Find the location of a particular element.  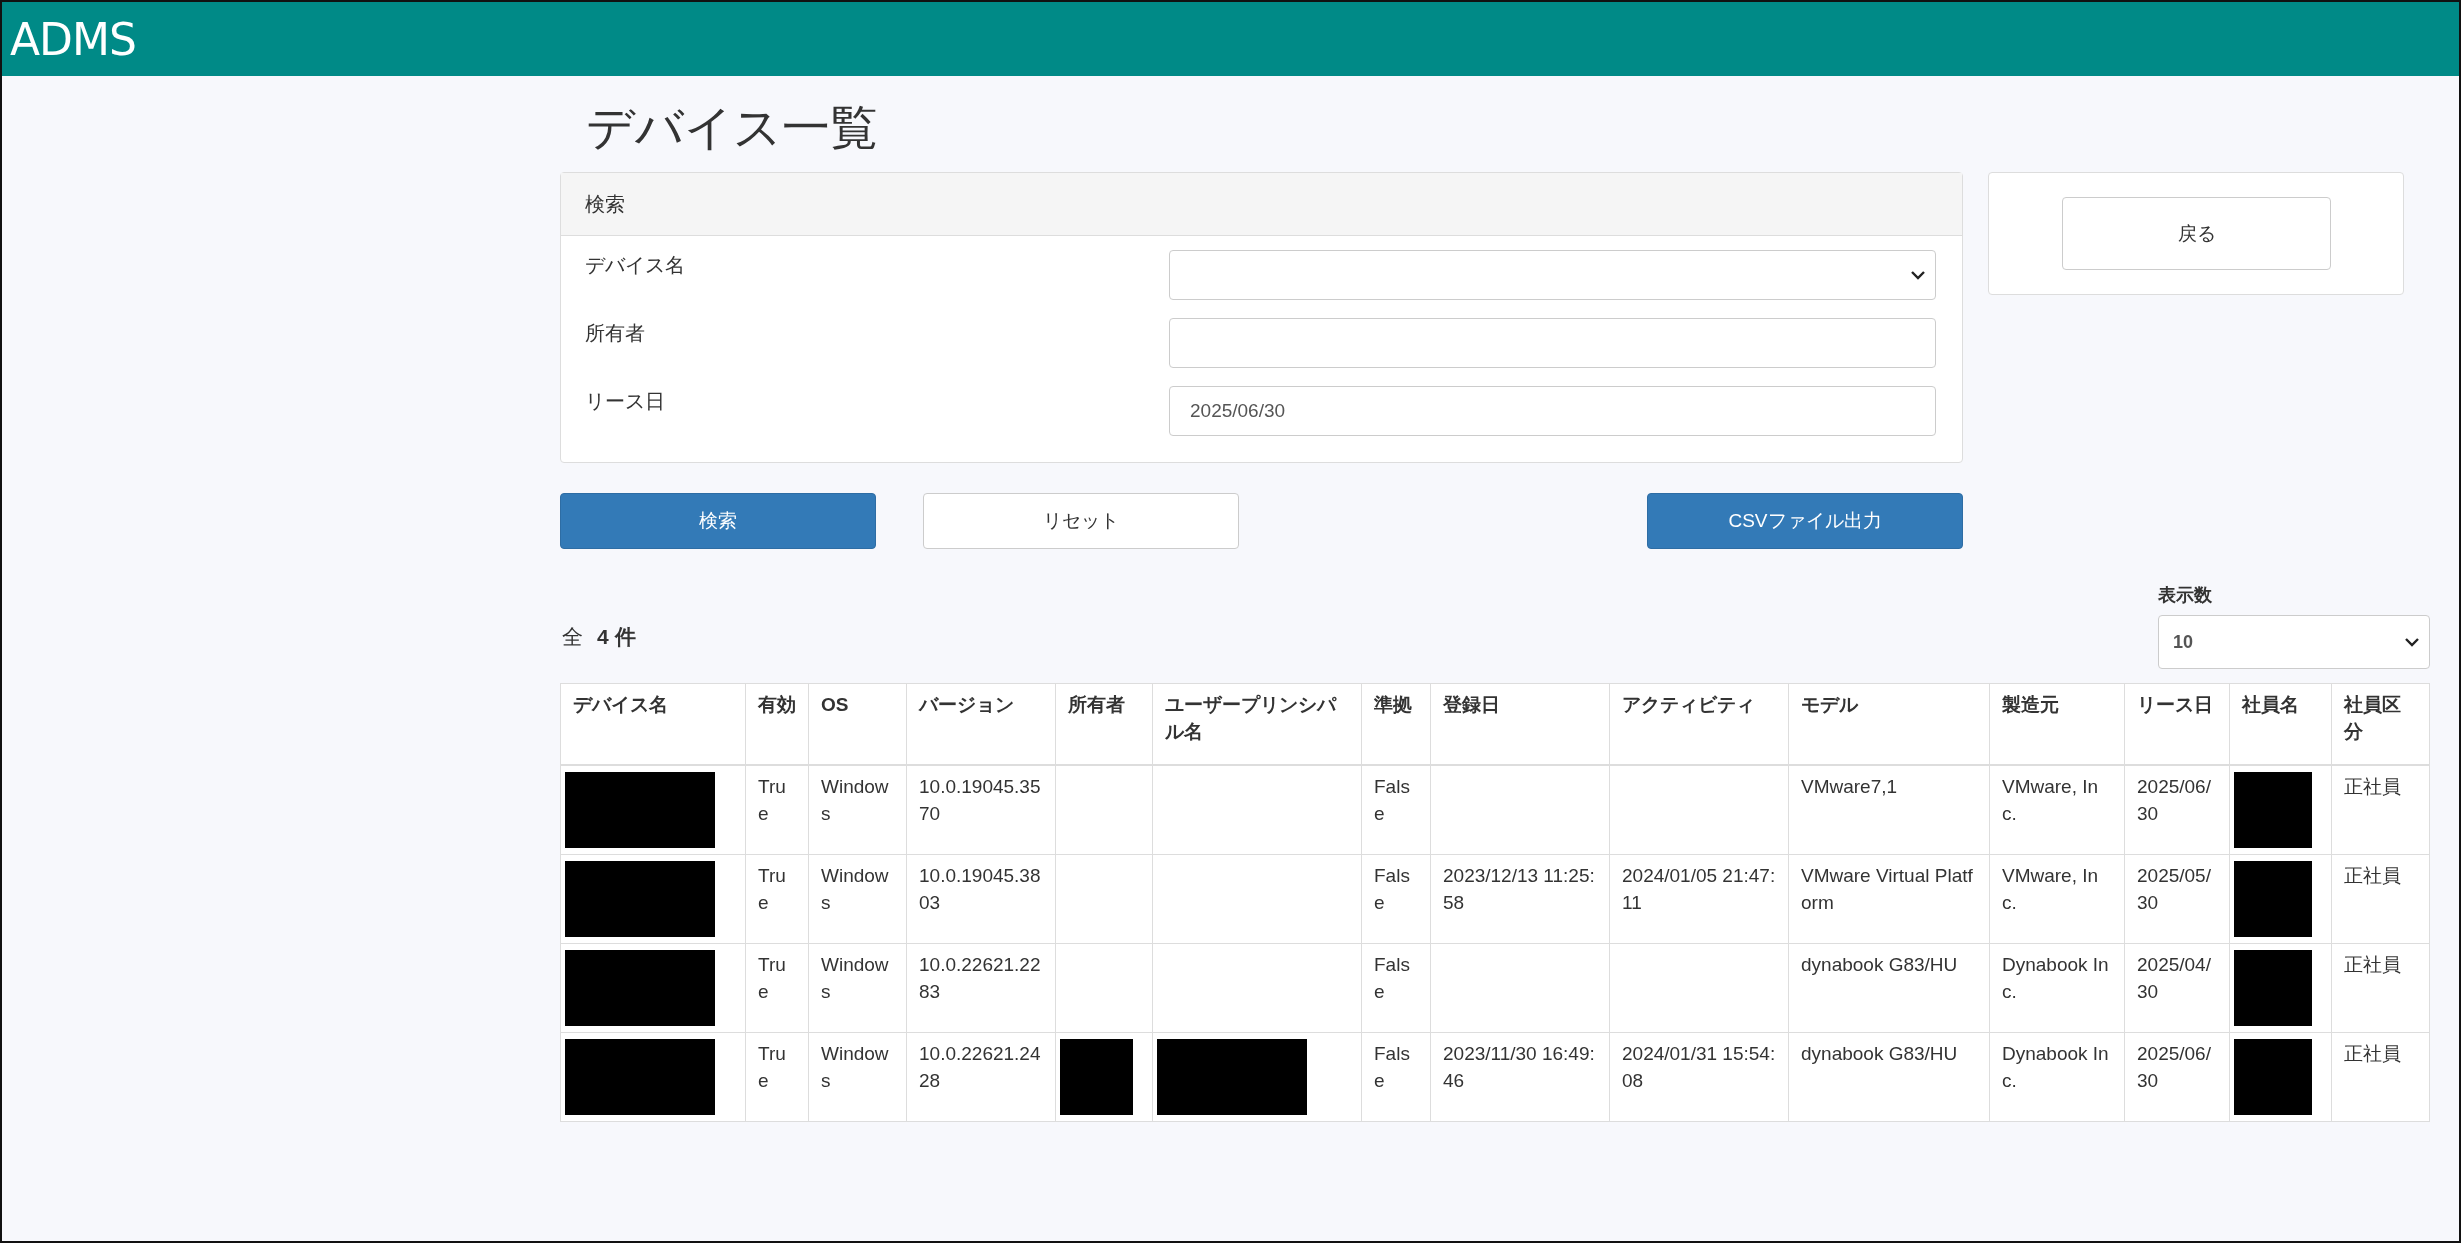

table-cell: 2023/11/30 16:49:46 is located at coordinates (1520, 1077).